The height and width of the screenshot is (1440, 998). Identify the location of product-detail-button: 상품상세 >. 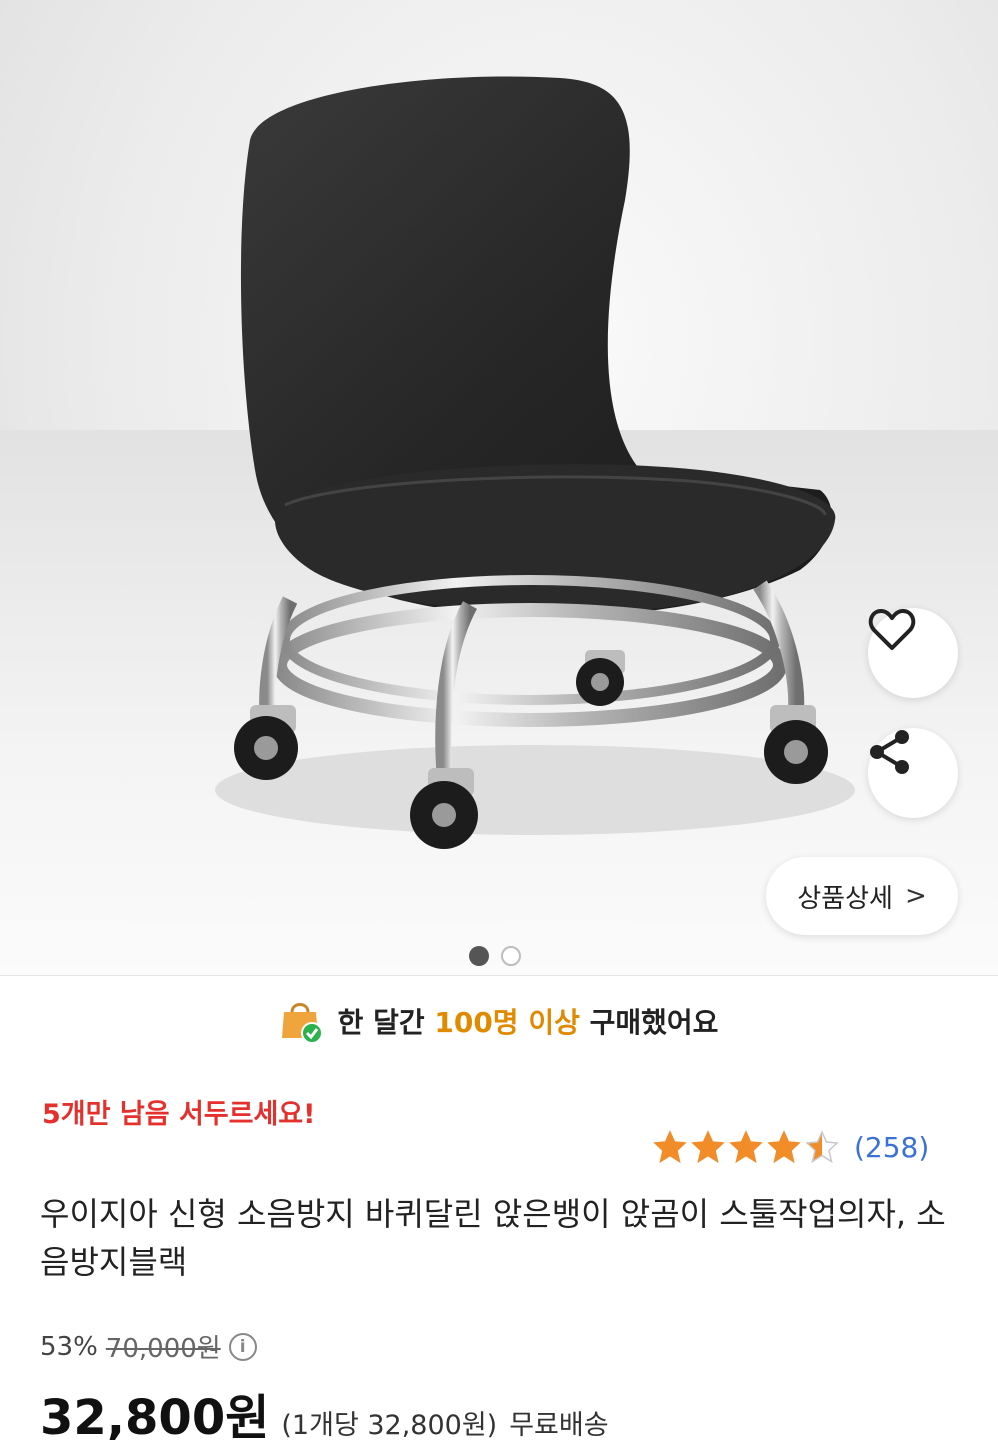
(862, 896).